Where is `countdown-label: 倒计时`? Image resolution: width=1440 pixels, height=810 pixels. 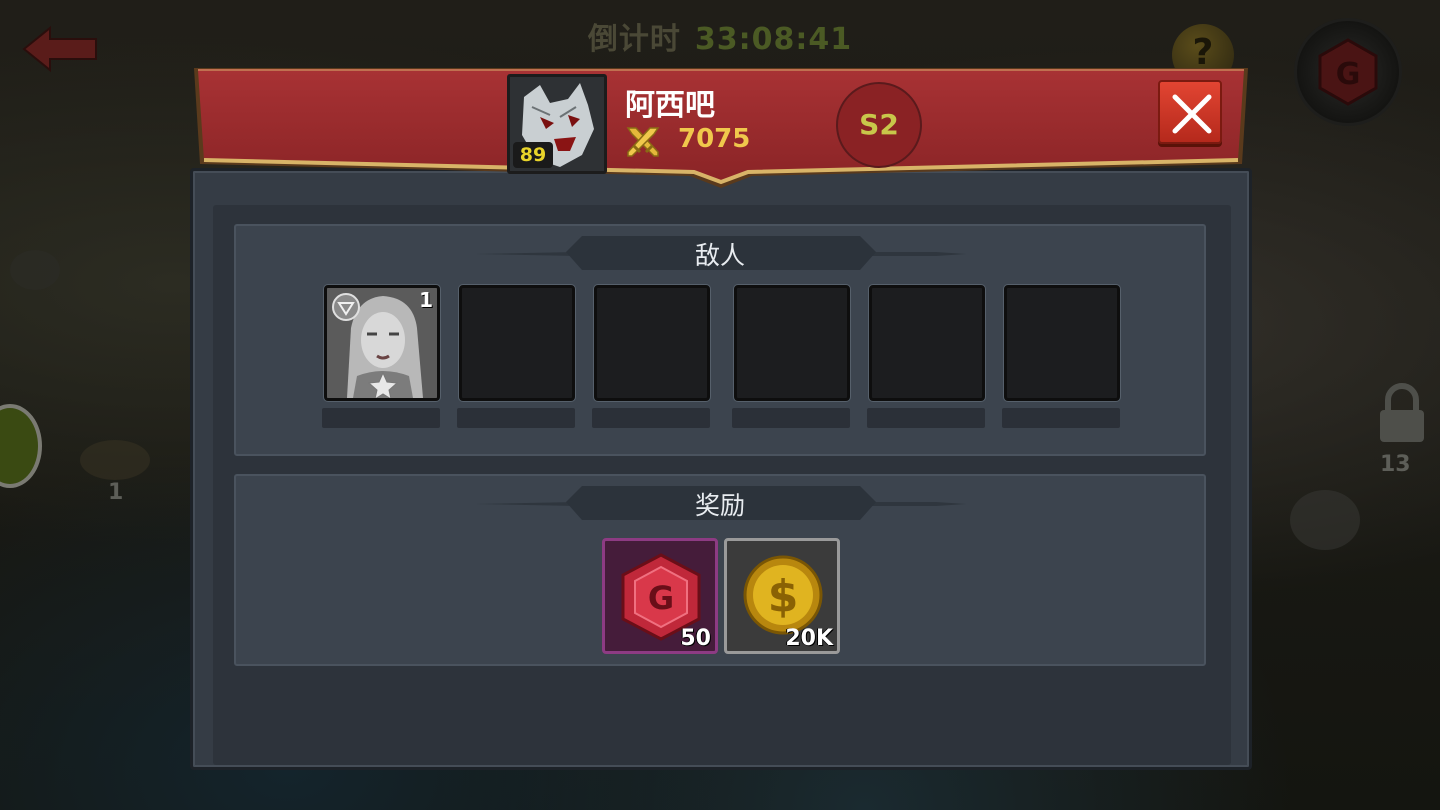
countdown-label: 倒计时 is located at coordinates (634, 39).